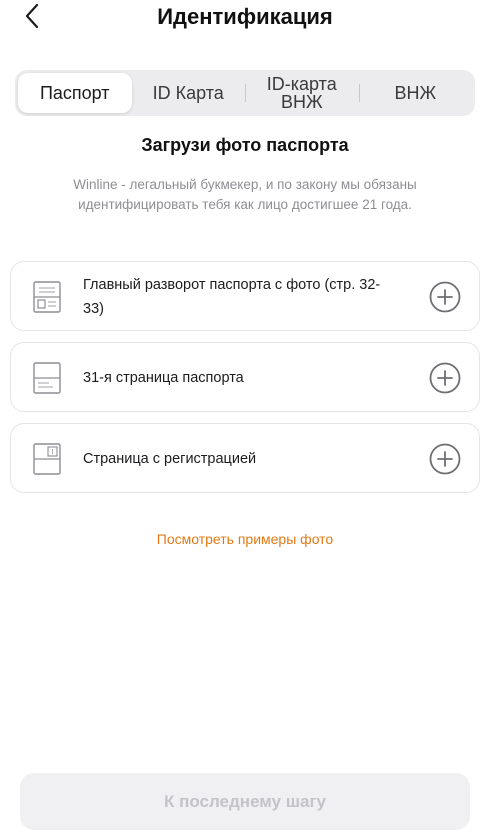 This screenshot has width=490, height=837. What do you see at coordinates (245, 145) in the screenshot?
I see `section-title: Загрузи фото паспорта` at bounding box center [245, 145].